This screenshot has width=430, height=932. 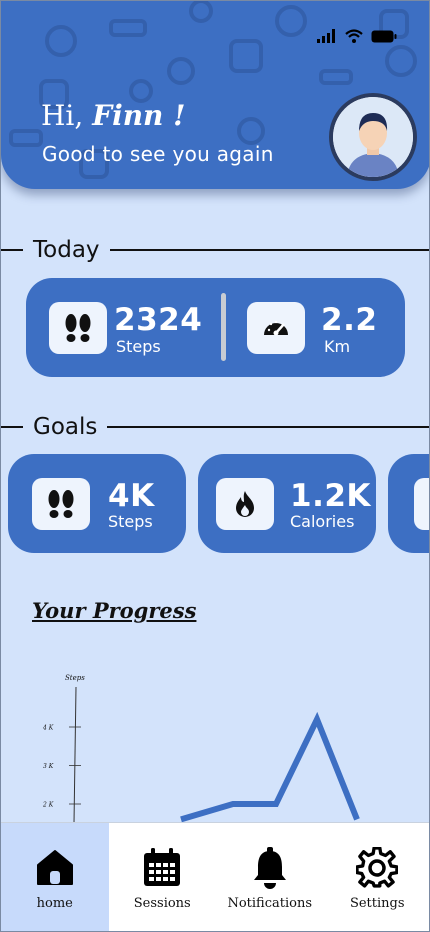 I want to click on goal-steps-value: 4K, so click(x=131, y=496).